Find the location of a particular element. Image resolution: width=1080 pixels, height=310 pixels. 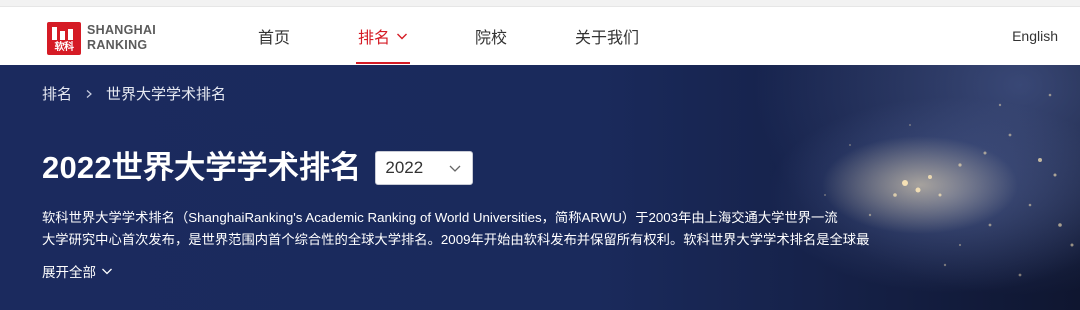

year-select-value: 2022 is located at coordinates (404, 167).